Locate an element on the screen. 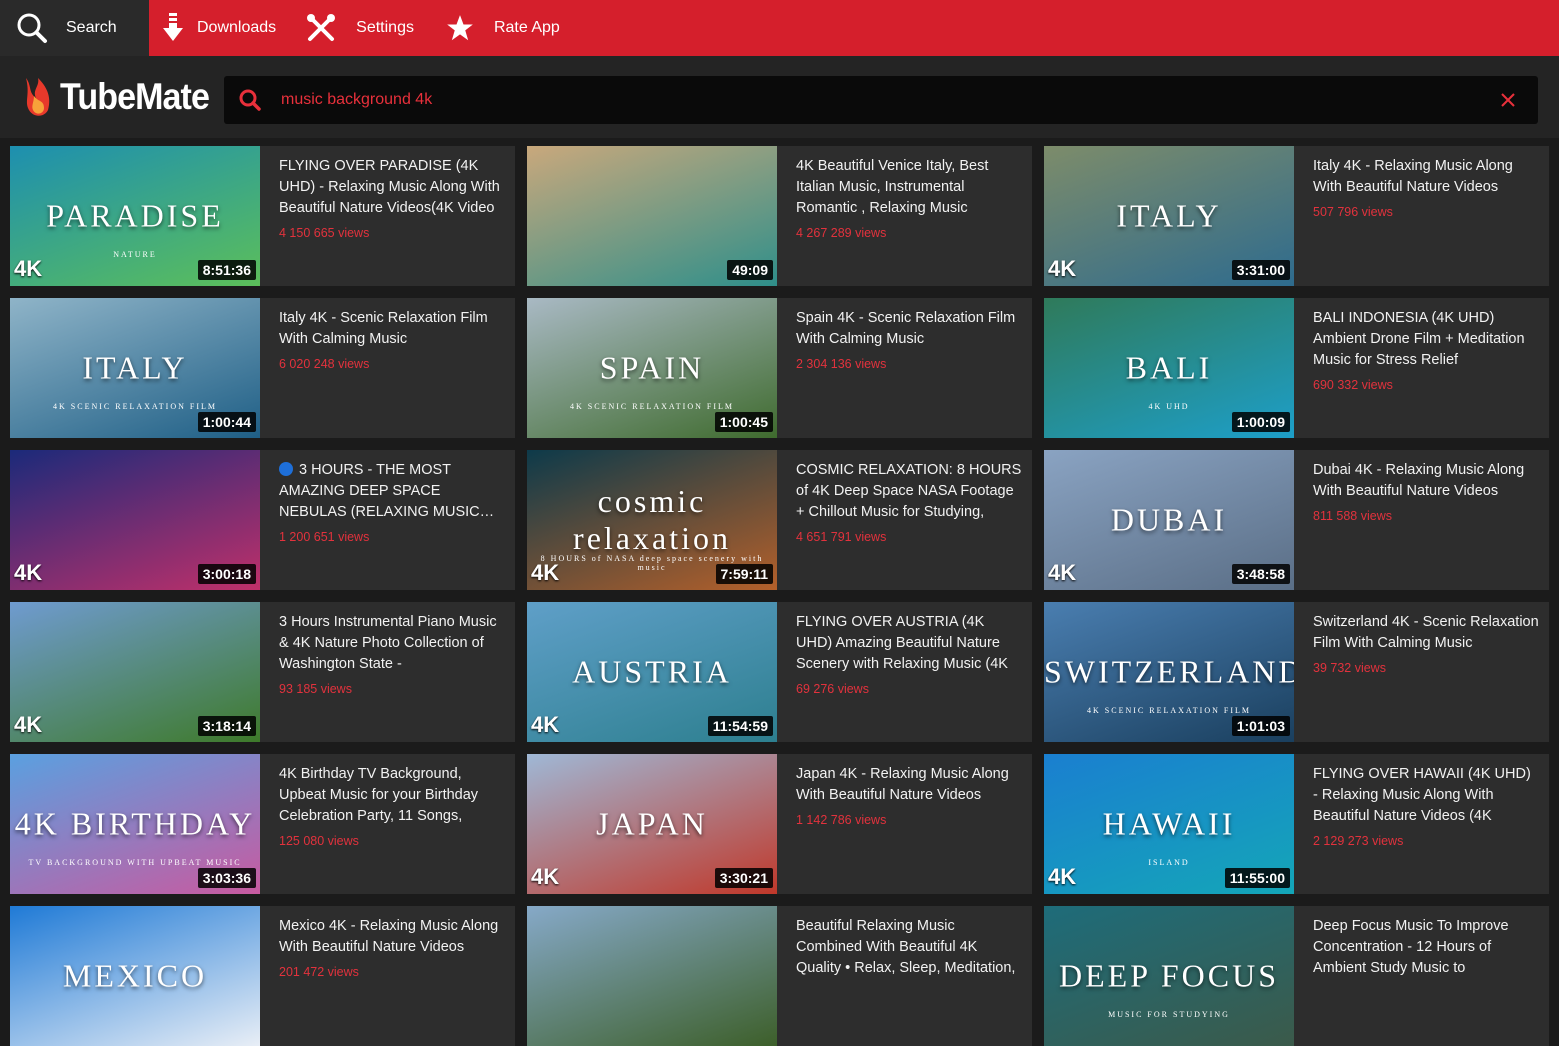 This screenshot has height=1046, width=1559. video-duration: 3:31:00 is located at coordinates (1260, 270).